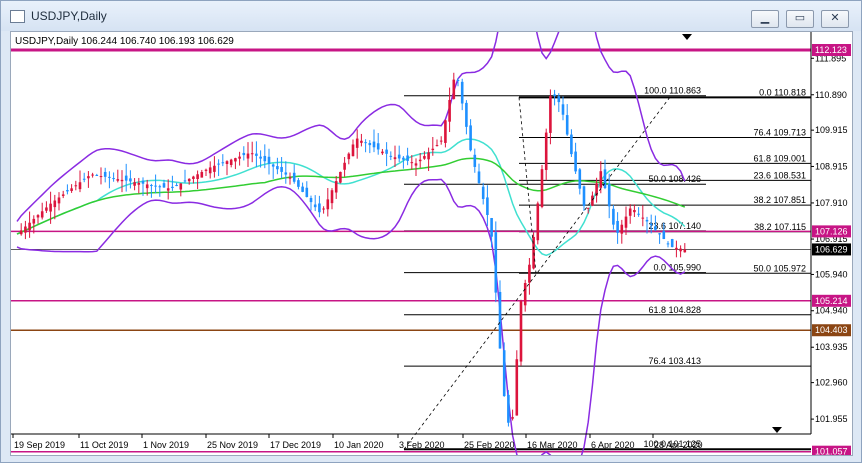 The image size is (862, 463). I want to click on chart-shift-marker, so click(687, 37).